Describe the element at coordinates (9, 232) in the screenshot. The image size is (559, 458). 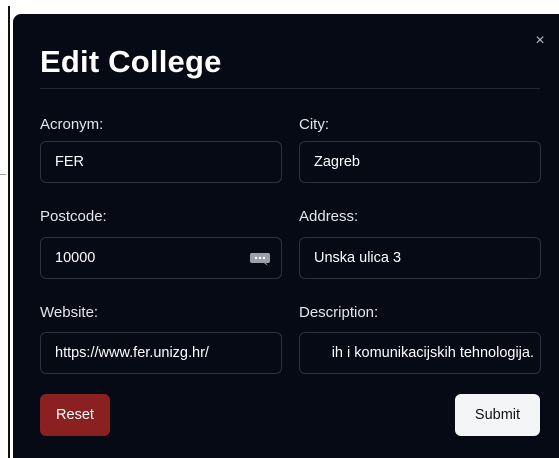
I see `window-border` at that location.